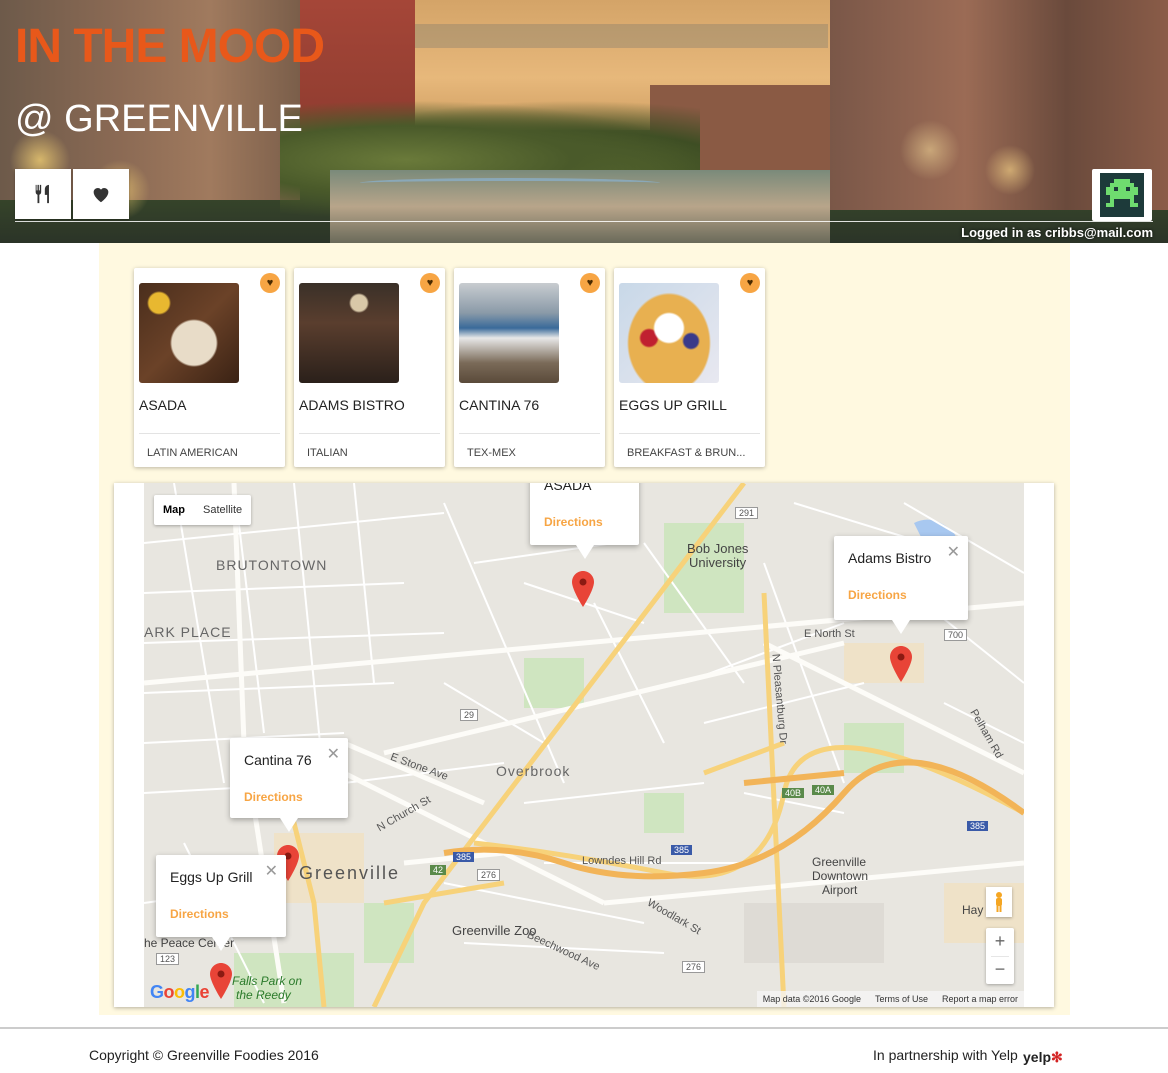 Image resolution: width=1168 pixels, height=1073 pixels. I want to click on hero-band, so click(621, 36).